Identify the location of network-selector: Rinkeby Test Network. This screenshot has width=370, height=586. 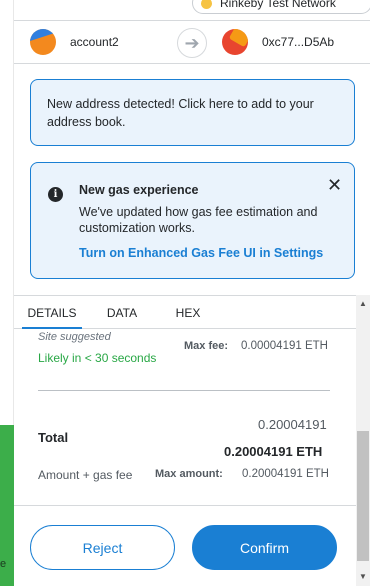
(281, 7).